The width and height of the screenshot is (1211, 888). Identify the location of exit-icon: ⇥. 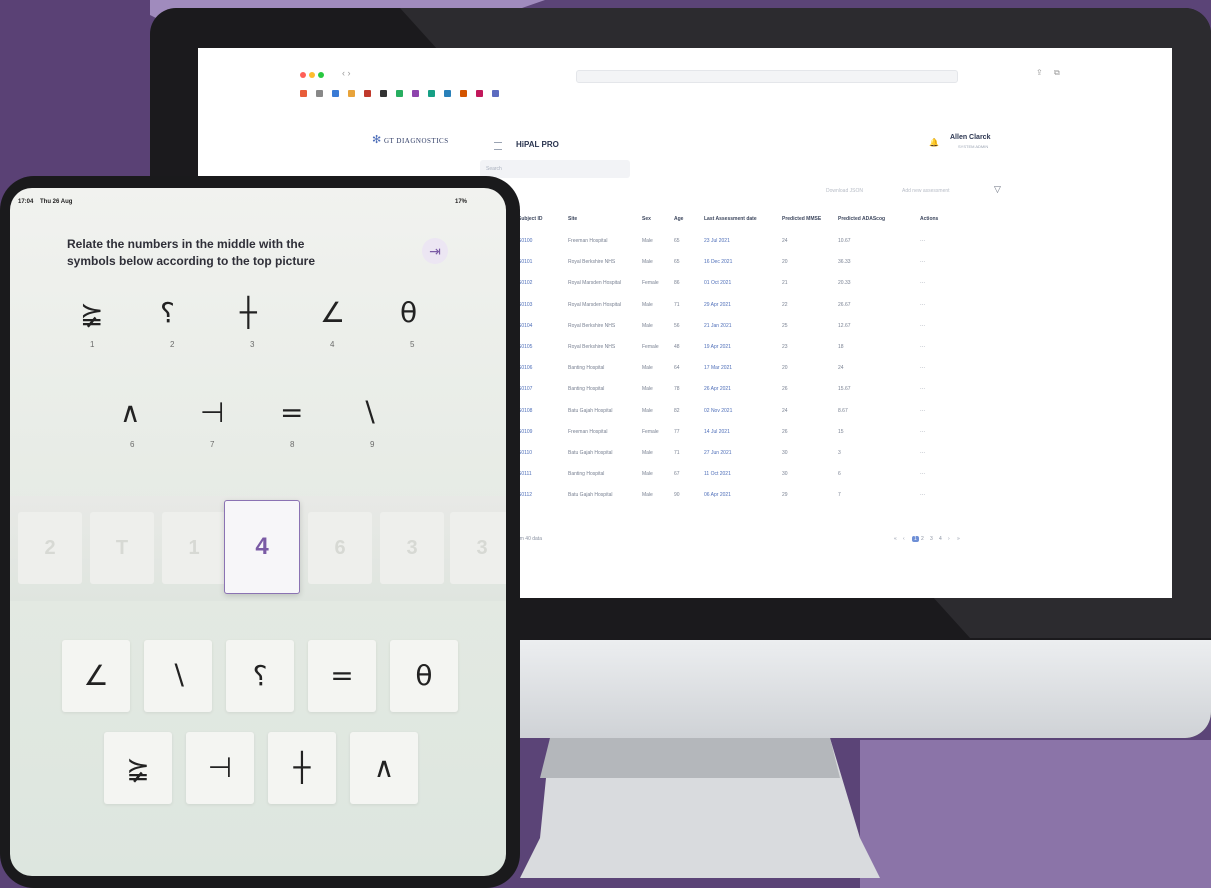
(435, 251).